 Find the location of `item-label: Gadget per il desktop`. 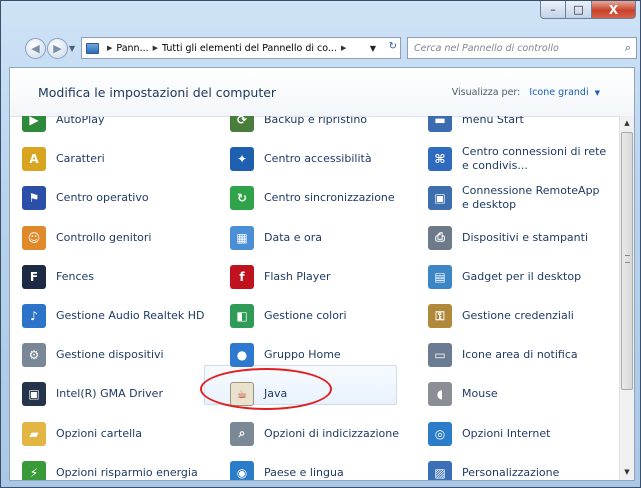

item-label: Gadget per il desktop is located at coordinates (522, 276).